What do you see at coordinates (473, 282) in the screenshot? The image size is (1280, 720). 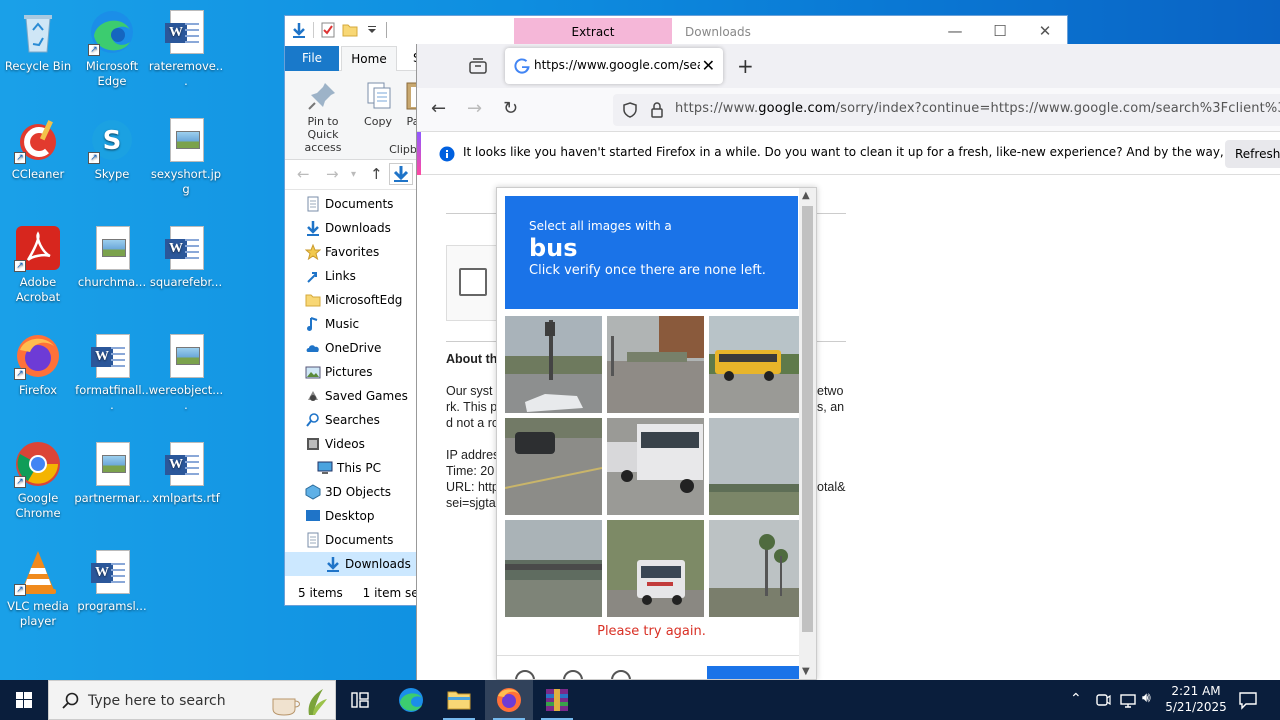 I see `not-a-robot-checkbox` at bounding box center [473, 282].